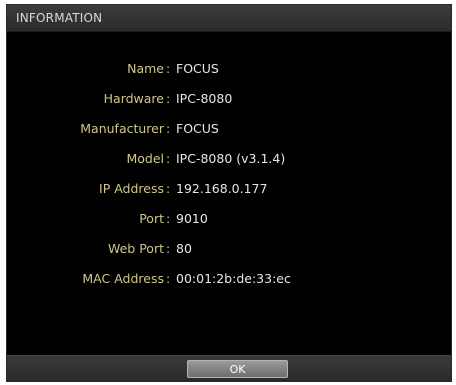 This screenshot has height=385, width=456. I want to click on info-value-ip-address: 192.168.0.177, so click(222, 188).